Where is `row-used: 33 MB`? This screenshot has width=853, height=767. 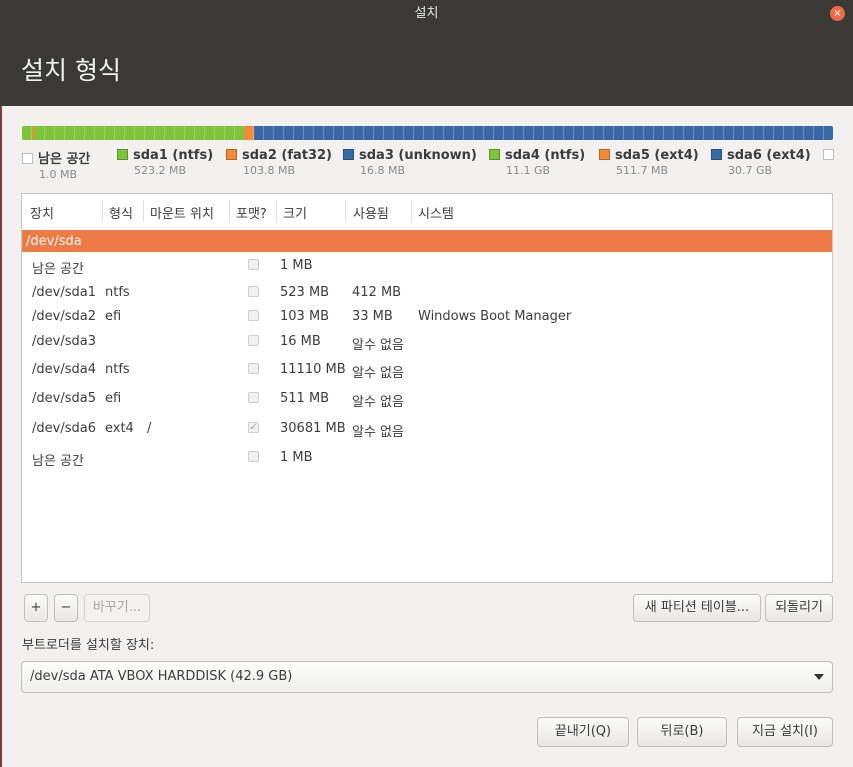 row-used: 33 MB is located at coordinates (372, 316).